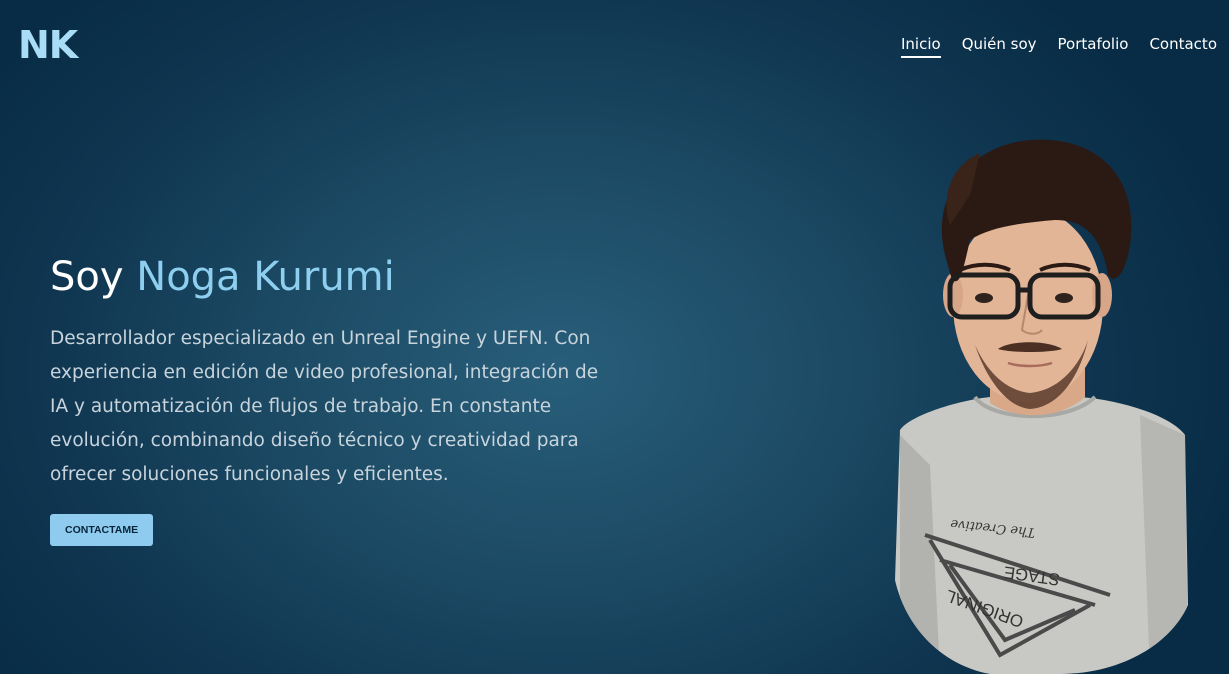 Image resolution: width=1229 pixels, height=674 pixels. Describe the element at coordinates (999, 46) in the screenshot. I see `nav-link-quien-soy: Quién soy` at that location.